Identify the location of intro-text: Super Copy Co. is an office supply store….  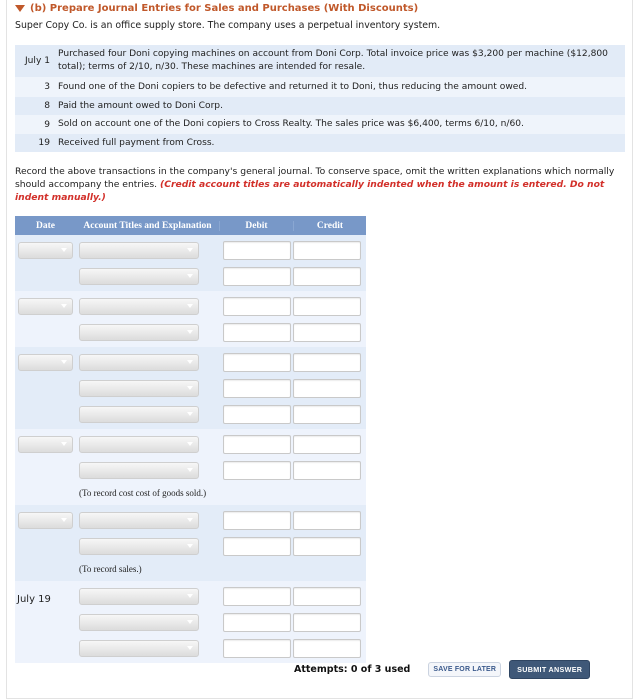
(228, 25).